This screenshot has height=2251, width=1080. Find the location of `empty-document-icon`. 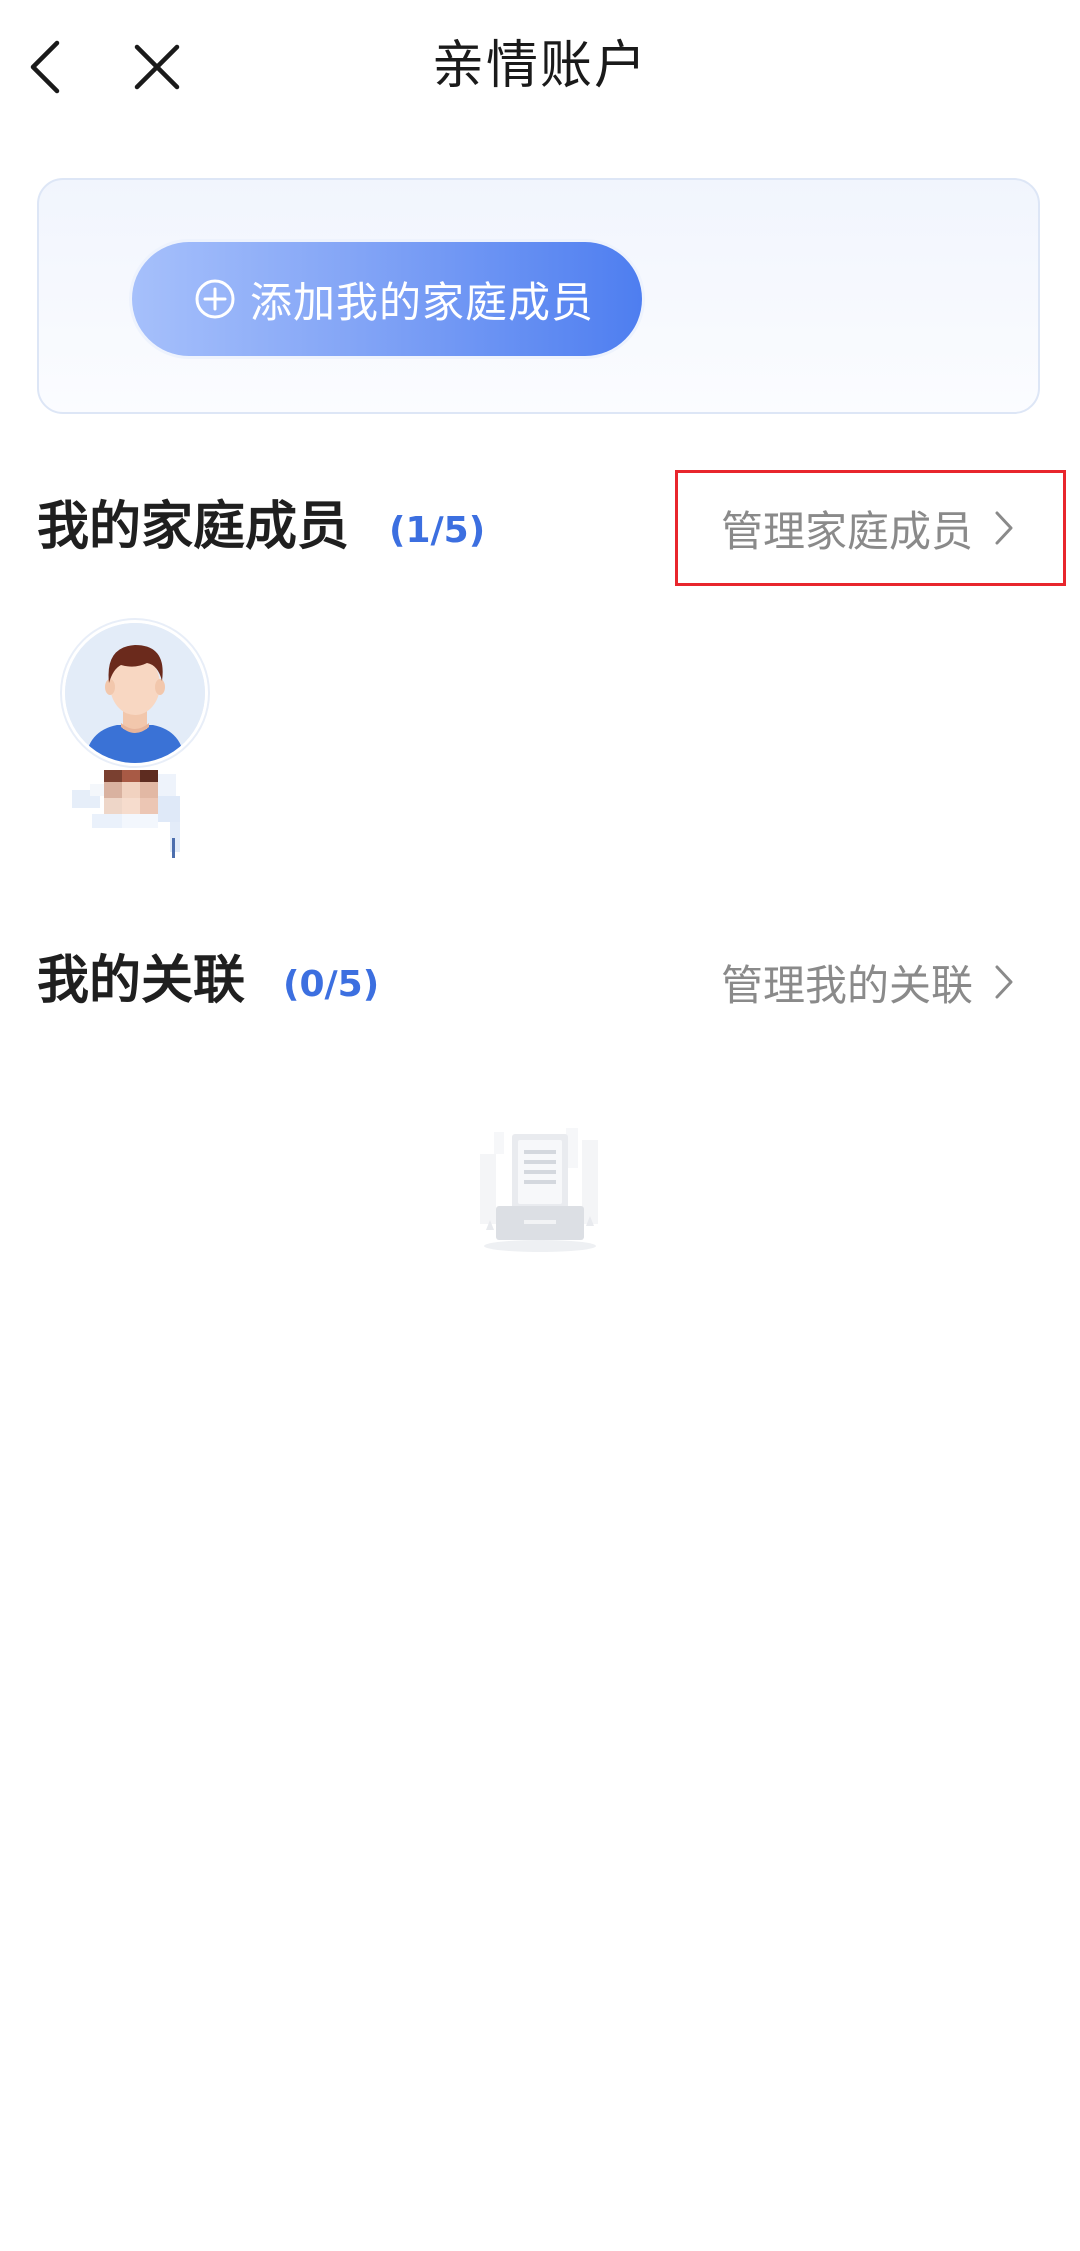

empty-document-icon is located at coordinates (539, 1190).